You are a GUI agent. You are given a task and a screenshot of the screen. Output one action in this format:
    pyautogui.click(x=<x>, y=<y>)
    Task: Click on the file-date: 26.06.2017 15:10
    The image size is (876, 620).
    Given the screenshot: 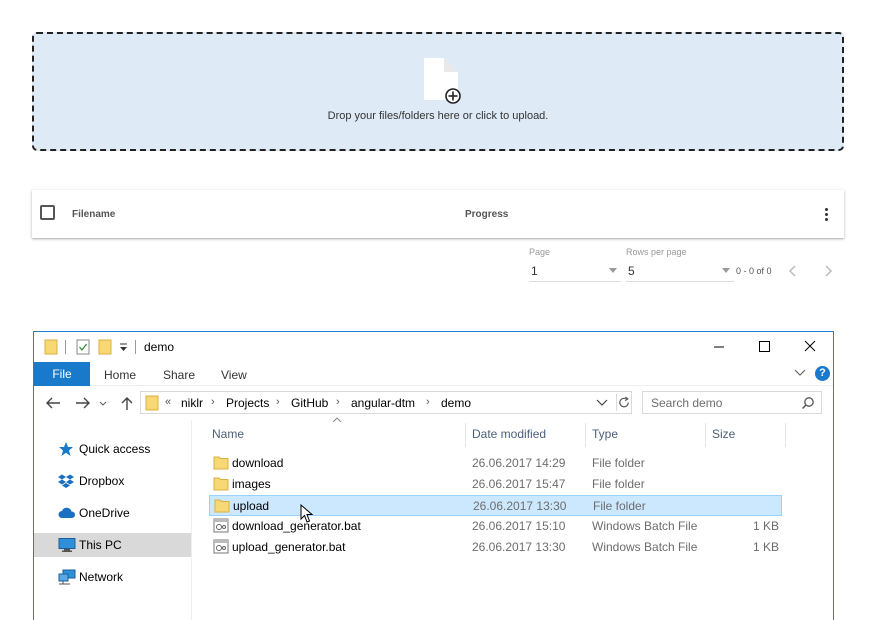 What is the action you would take?
    pyautogui.click(x=519, y=526)
    